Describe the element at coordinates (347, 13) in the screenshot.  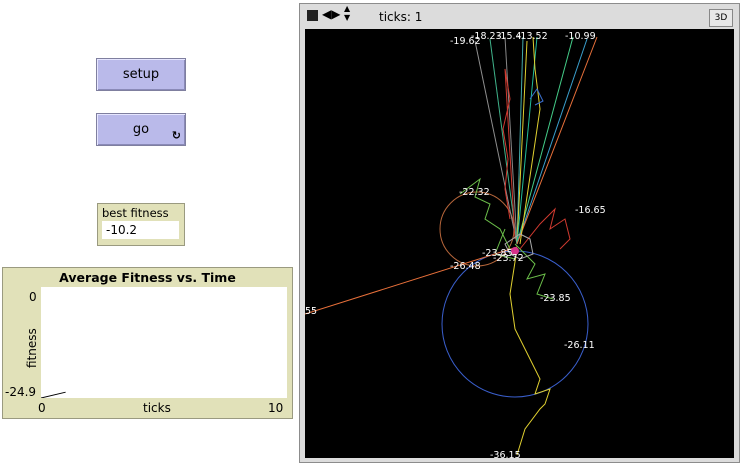
I see `arrows-vertical-icon: ▲ ▼` at that location.